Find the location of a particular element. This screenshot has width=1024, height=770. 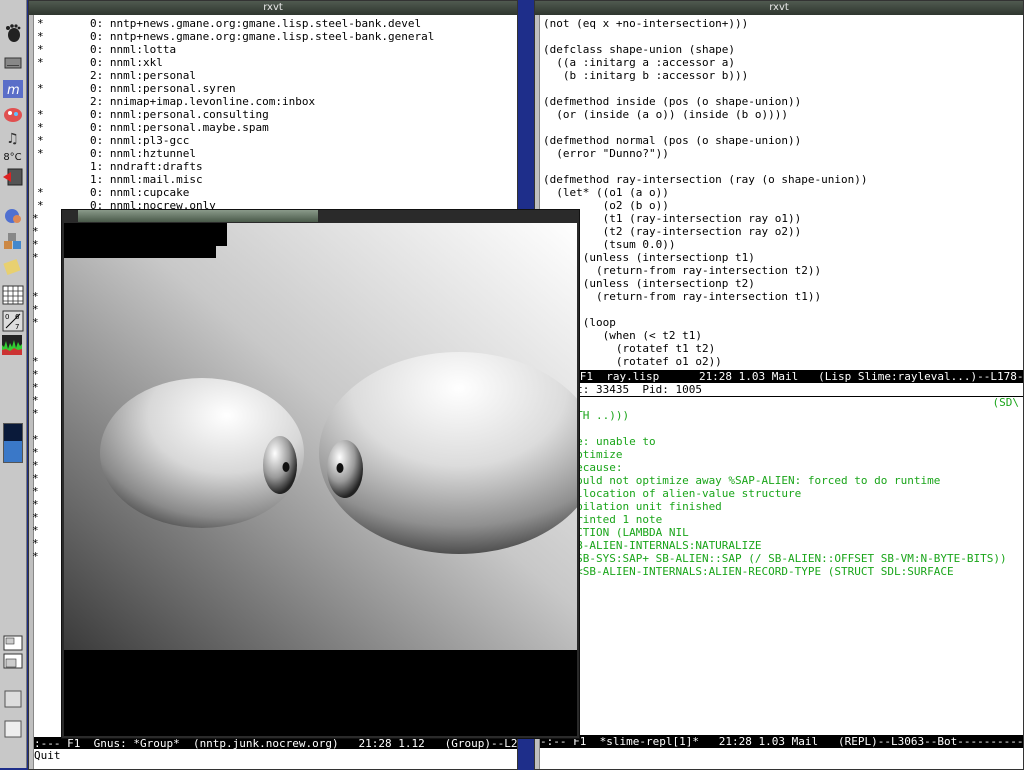

svg-text: 7 is located at coordinates (17, 327).